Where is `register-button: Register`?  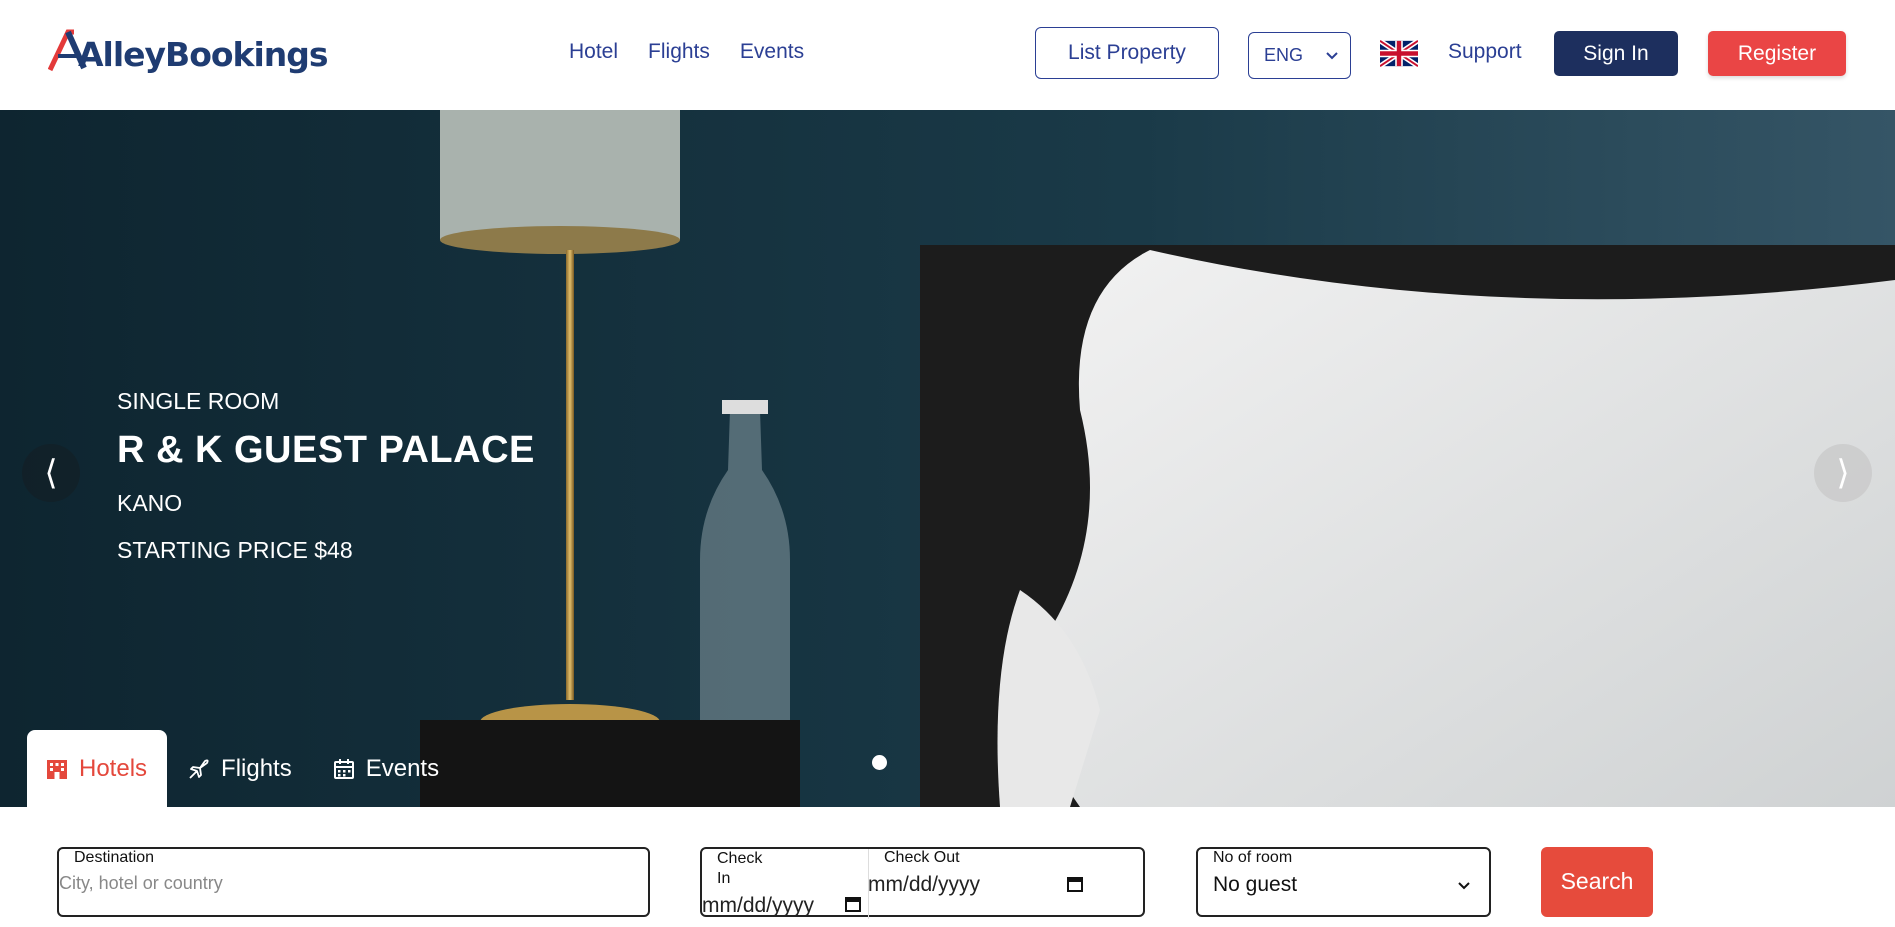
register-button: Register is located at coordinates (1777, 53).